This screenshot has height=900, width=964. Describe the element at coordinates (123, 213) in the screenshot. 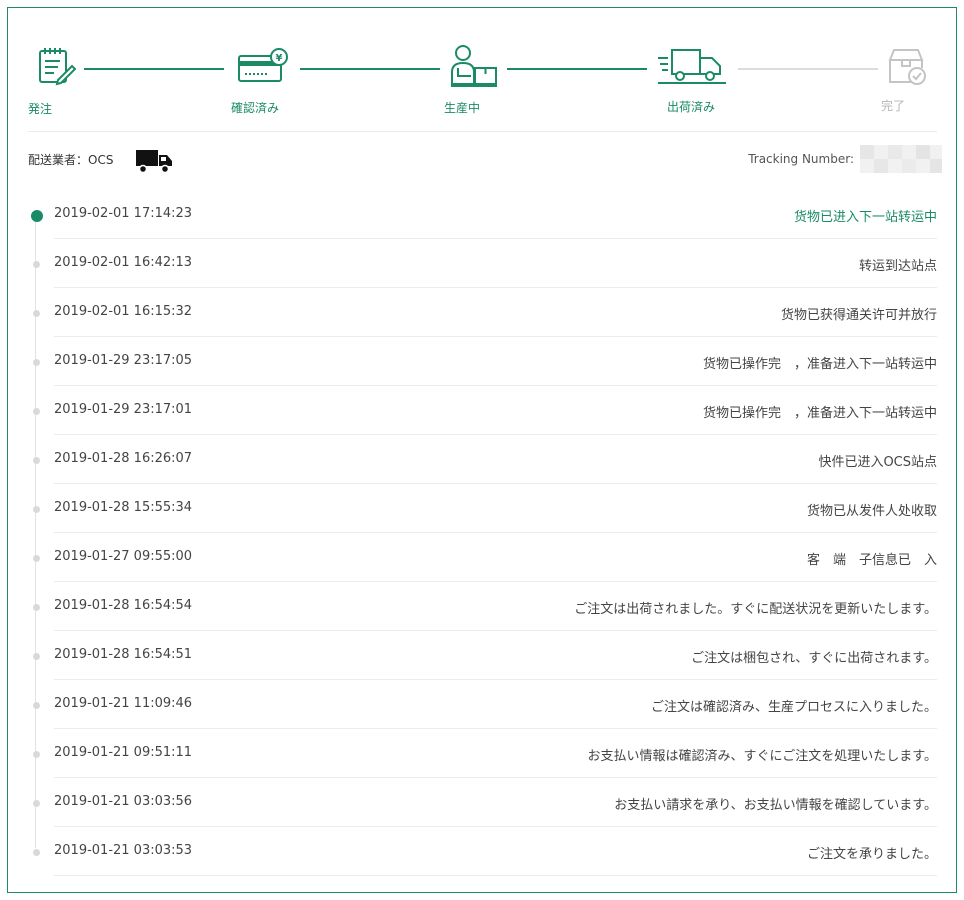

I see `event-timestamp: 2019-02-01 17:14:23` at that location.